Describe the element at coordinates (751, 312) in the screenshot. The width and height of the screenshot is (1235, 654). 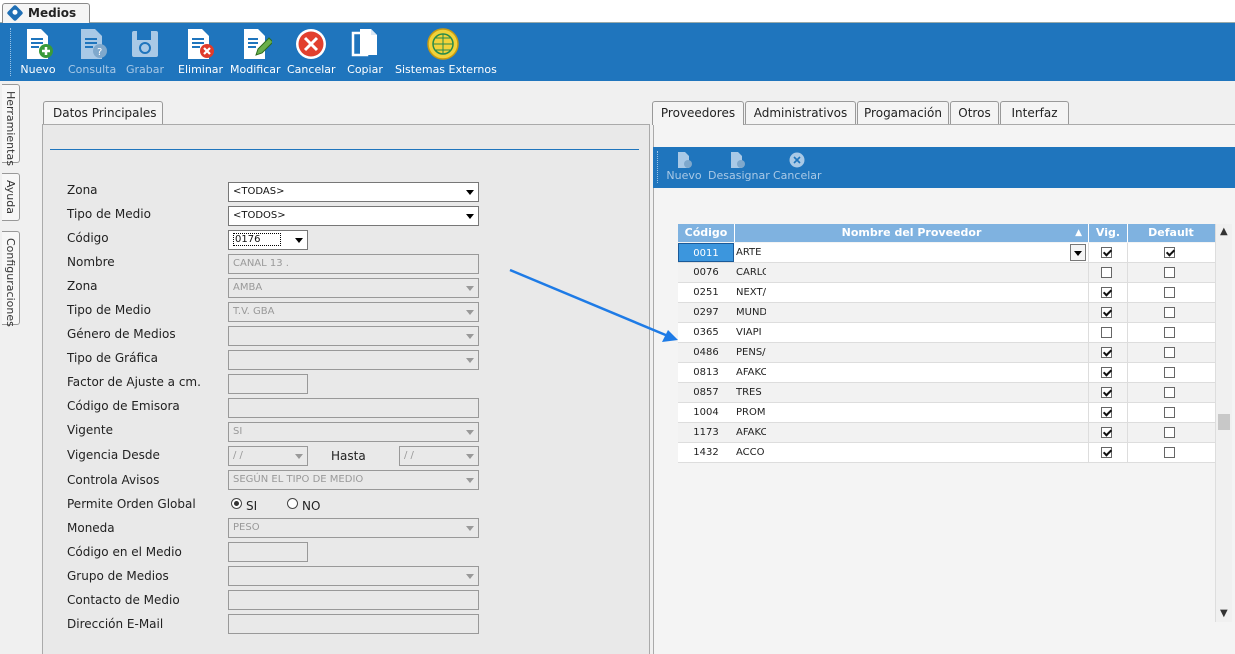
I see `cell-nombre: MUND` at that location.